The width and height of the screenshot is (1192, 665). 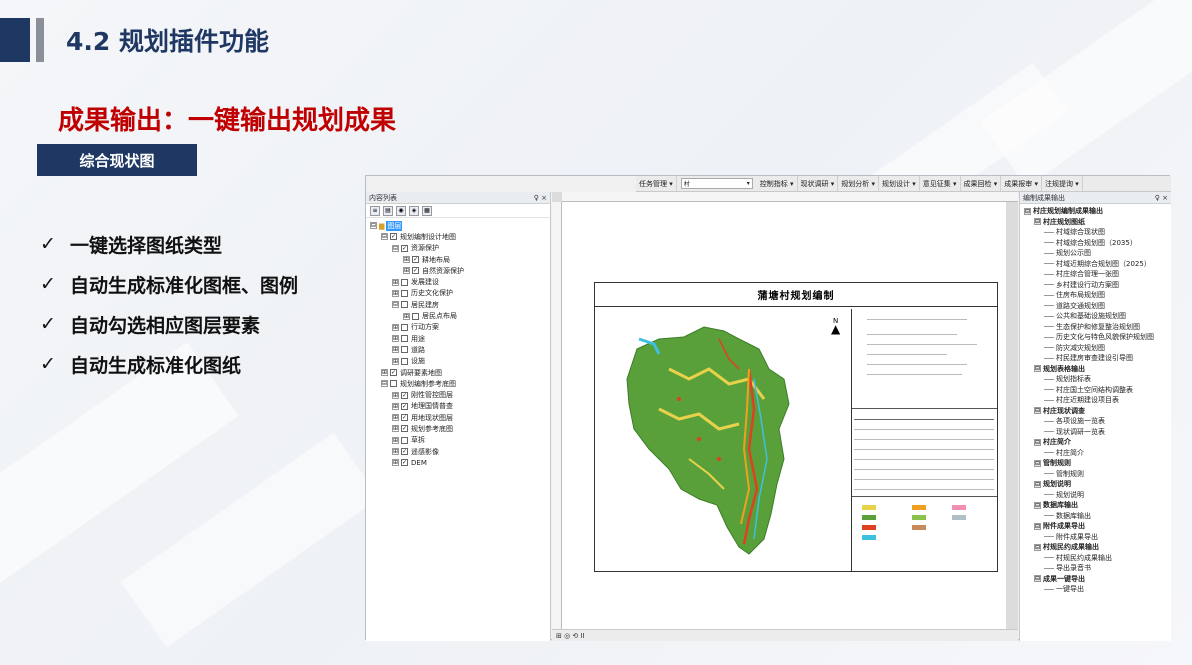 I want to click on toolbar-item: 现状调研 ▾, so click(x=818, y=183).